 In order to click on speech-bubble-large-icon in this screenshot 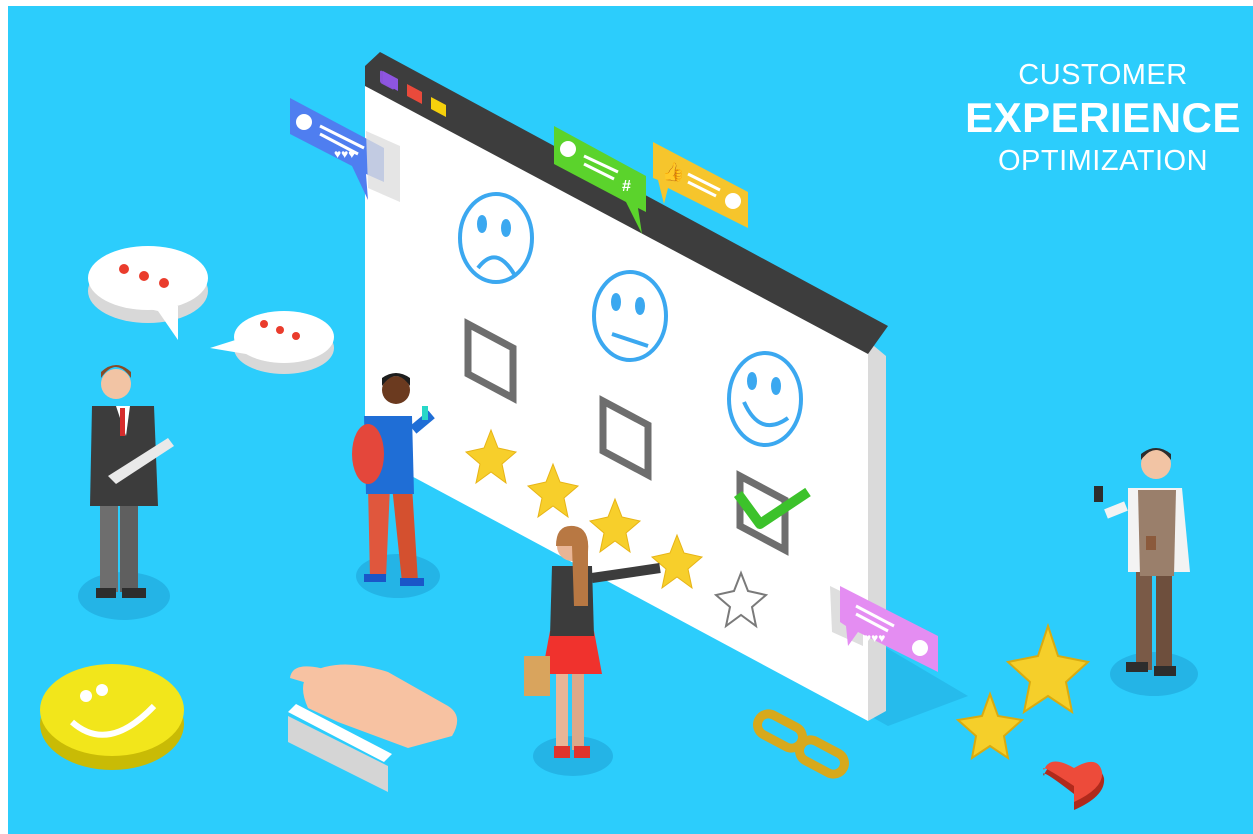, I will do `click(148, 293)`.